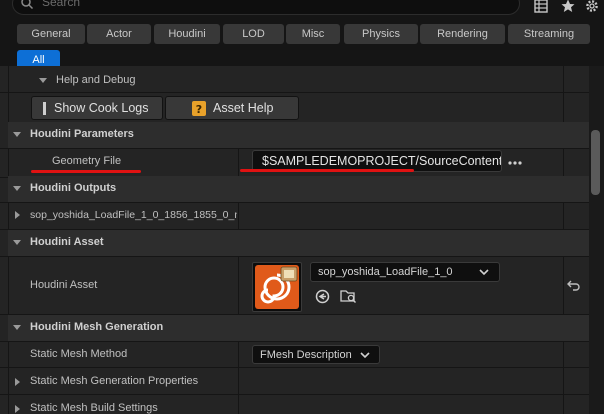  I want to click on houdini-logo-icon, so click(277, 287).